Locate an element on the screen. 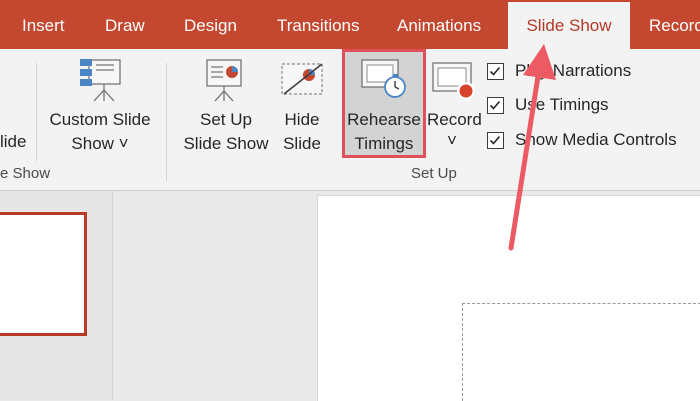 This screenshot has height=401, width=700. annotation-arrow is located at coordinates (532, 147).